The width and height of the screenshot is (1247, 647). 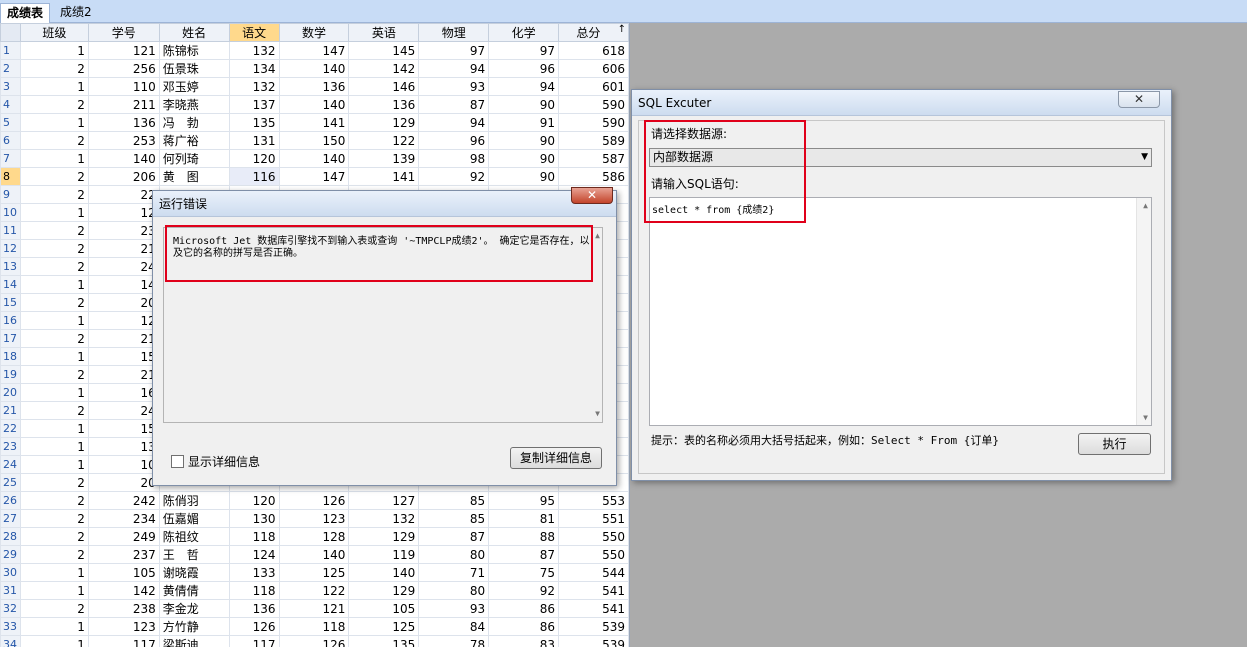 I want to click on sql-close-button: ✕, so click(x=1139, y=99).